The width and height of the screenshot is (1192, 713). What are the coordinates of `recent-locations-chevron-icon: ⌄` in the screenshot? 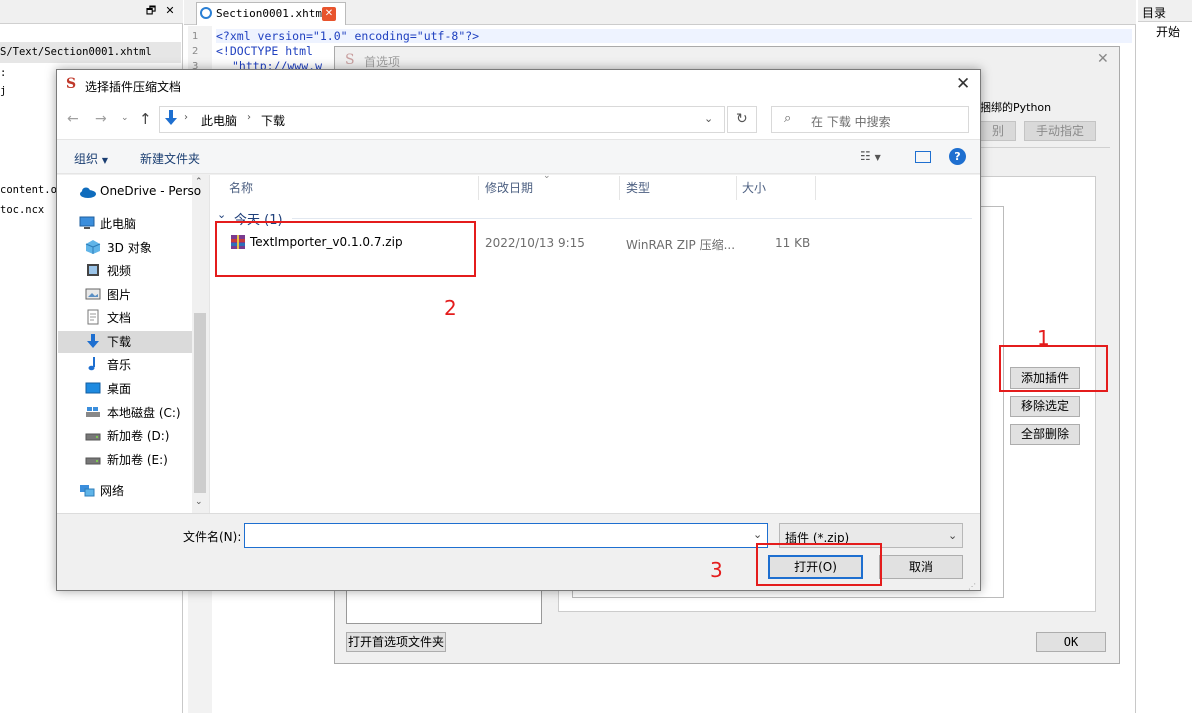 It's located at (125, 118).